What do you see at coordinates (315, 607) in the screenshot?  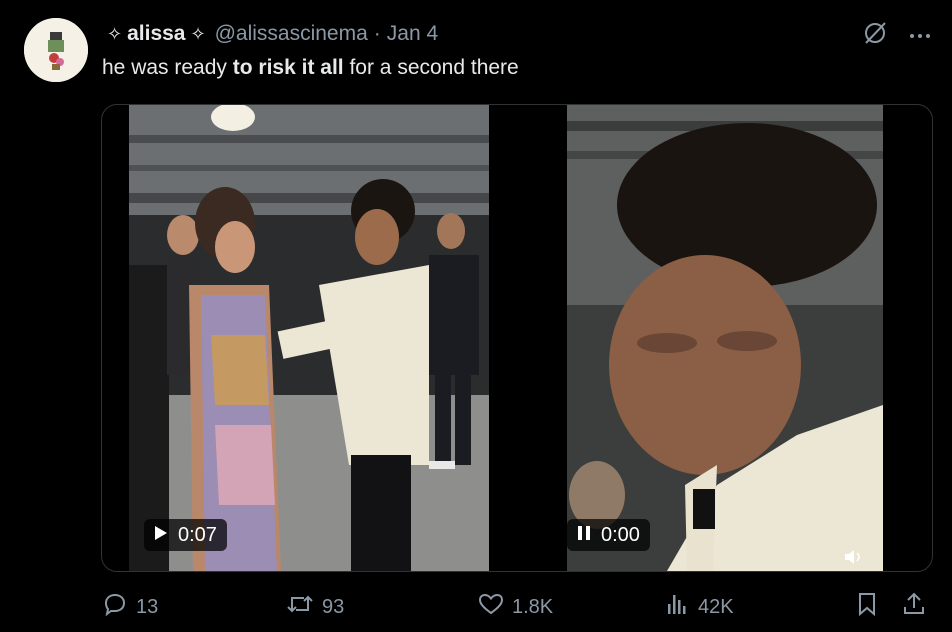 I see `retweet-button: 93` at bounding box center [315, 607].